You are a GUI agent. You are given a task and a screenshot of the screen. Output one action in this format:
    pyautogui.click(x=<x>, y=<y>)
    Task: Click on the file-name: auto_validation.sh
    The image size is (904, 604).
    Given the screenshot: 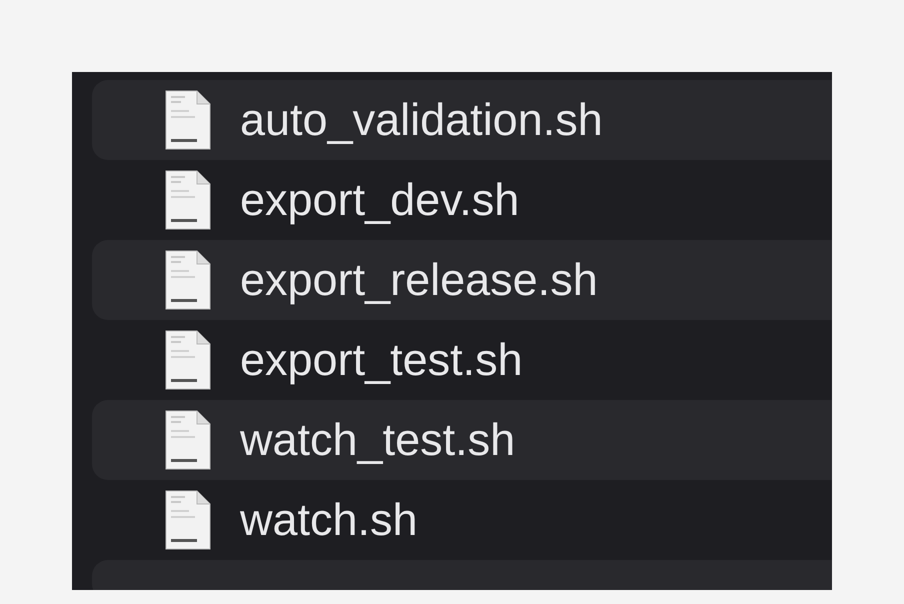 What is the action you would take?
    pyautogui.click(x=421, y=120)
    